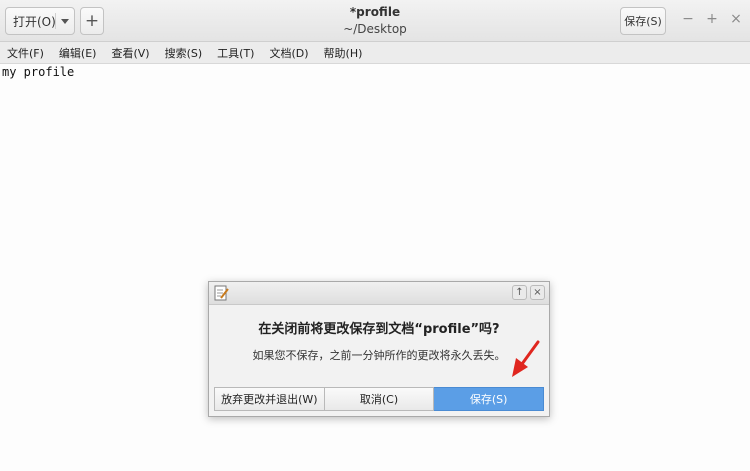  I want to click on minimize-icon: −, so click(688, 19).